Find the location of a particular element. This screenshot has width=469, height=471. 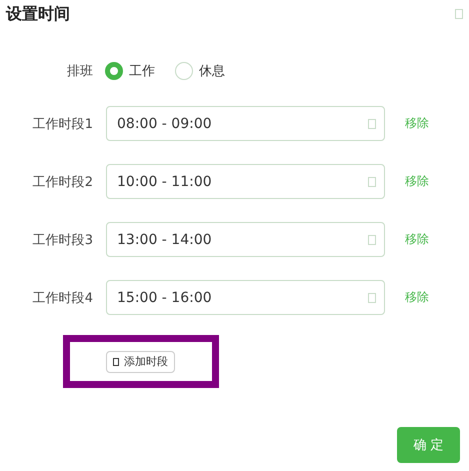

dialog-title: 设置时间 is located at coordinates (38, 14).